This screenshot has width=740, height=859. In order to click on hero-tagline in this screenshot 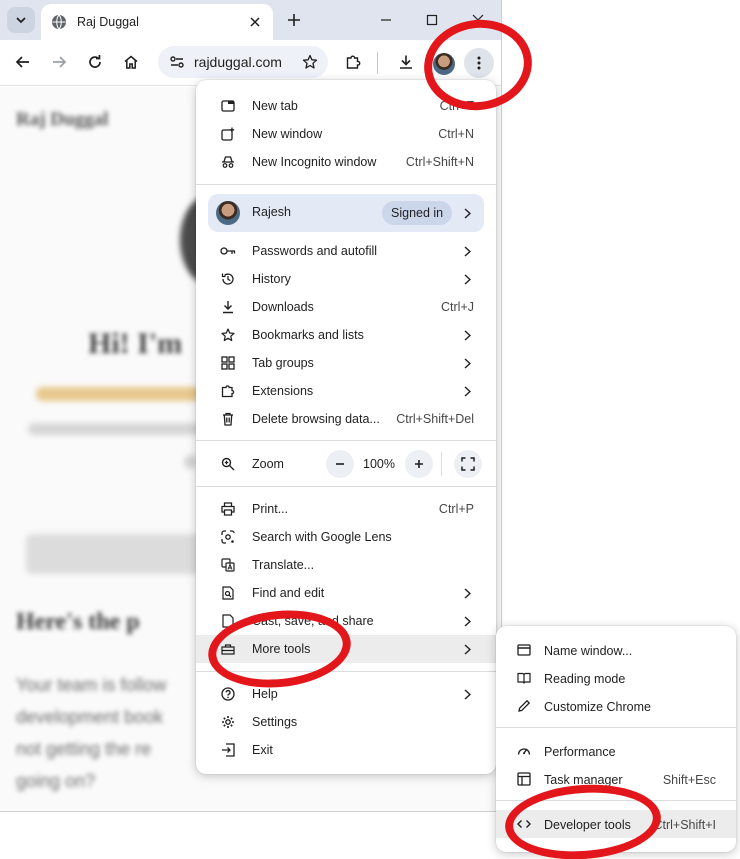, I will do `click(126, 394)`.